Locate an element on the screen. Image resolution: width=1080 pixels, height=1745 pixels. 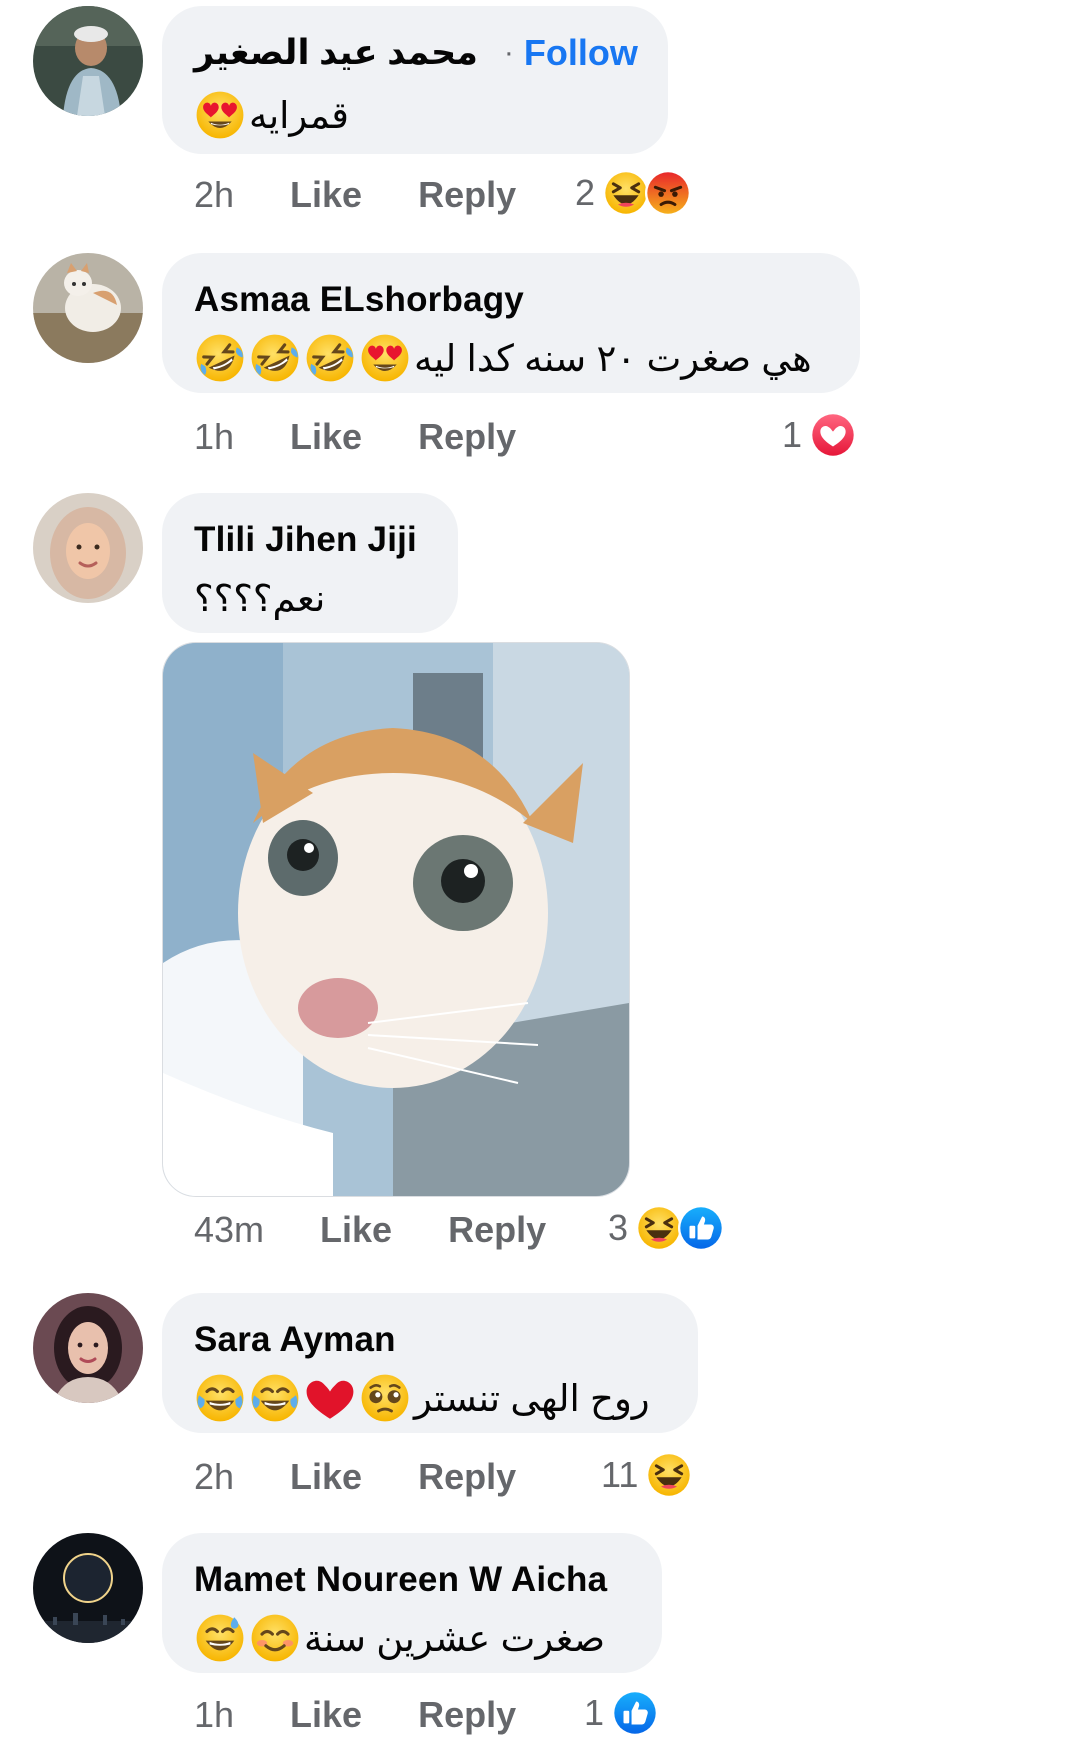
follow-button: Follow is located at coordinates (581, 53).